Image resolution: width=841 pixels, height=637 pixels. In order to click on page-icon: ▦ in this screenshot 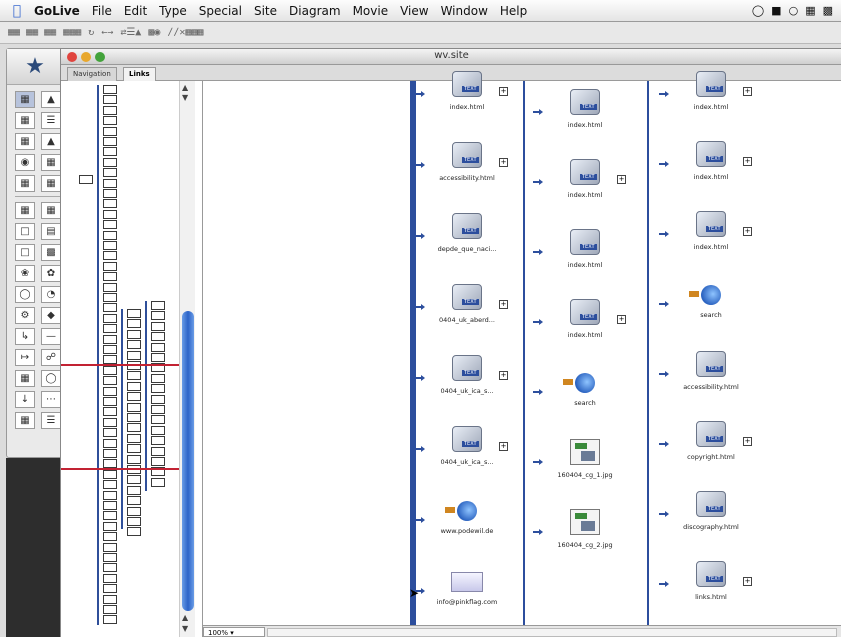, I will do `click(25, 420)`.